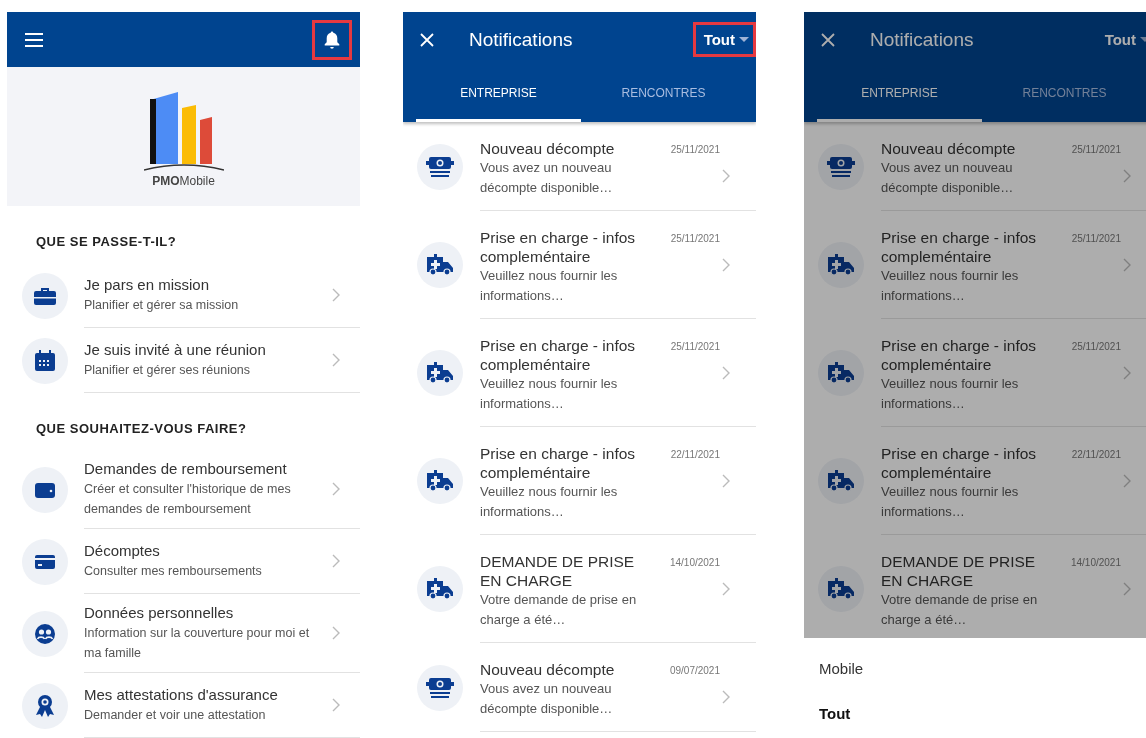  I want to click on item-description: Planifier et gérer sa mission, so click(162, 305).